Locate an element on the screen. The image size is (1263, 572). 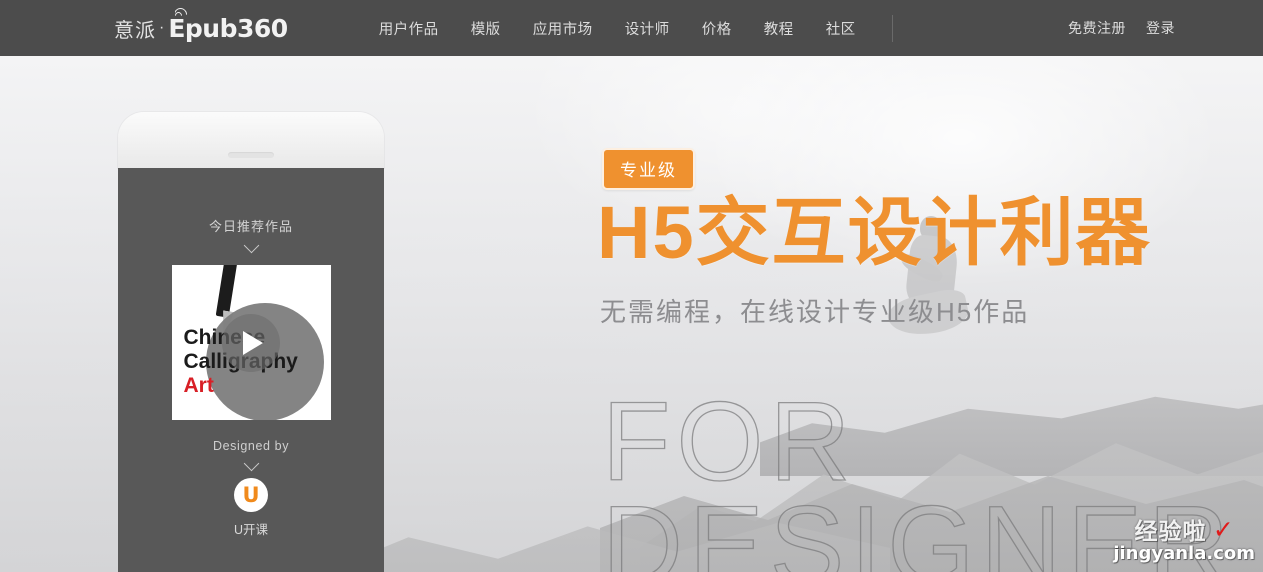
phone-top-bezel is located at coordinates (251, 140).